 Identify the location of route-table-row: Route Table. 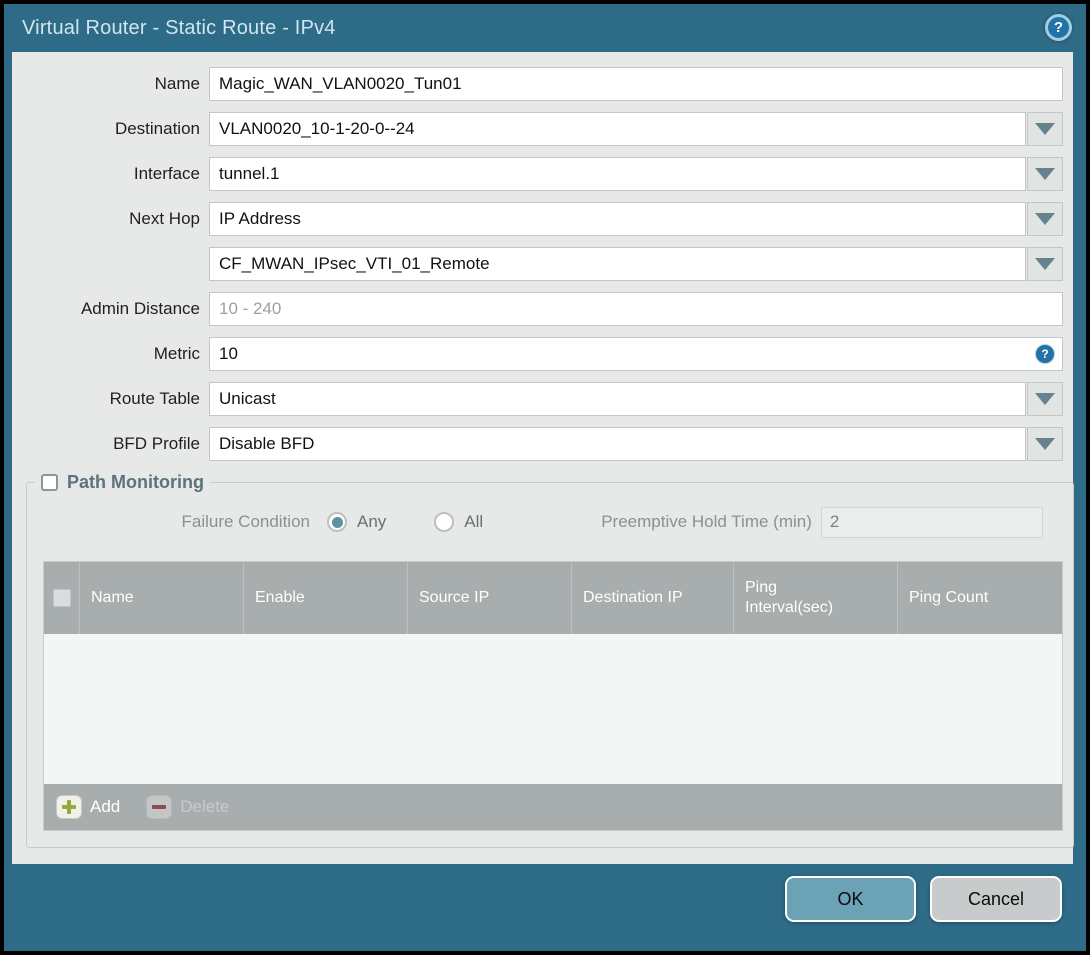
(537, 399).